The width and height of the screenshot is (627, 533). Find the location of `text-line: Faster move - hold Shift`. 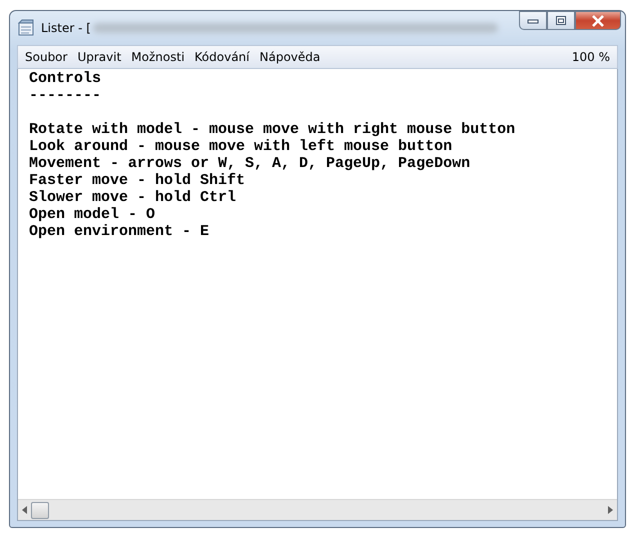

text-line: Faster move - hold Shift is located at coordinates (137, 180).